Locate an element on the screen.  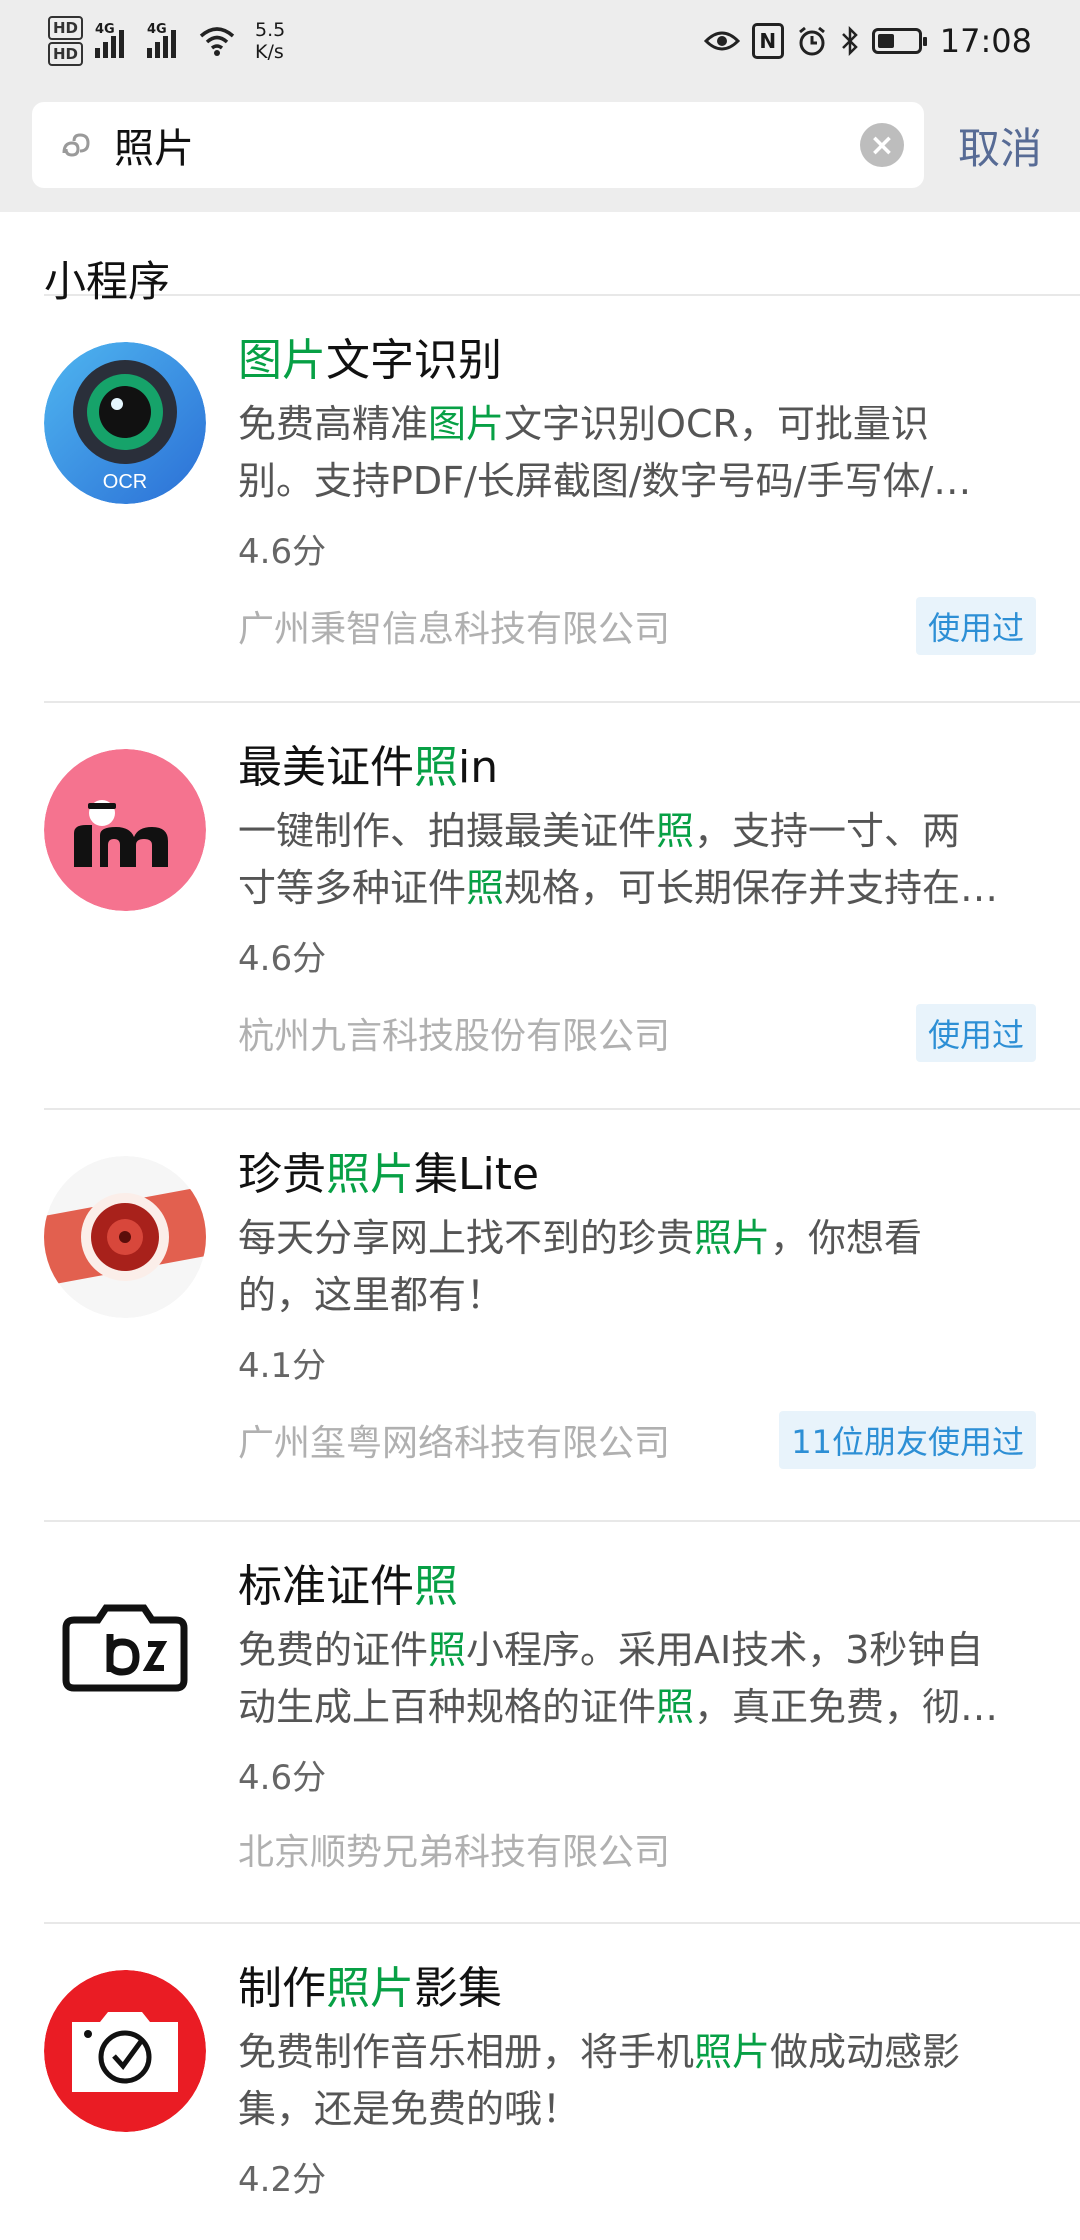
ocr-app-icon: OCR is located at coordinates (125, 423).